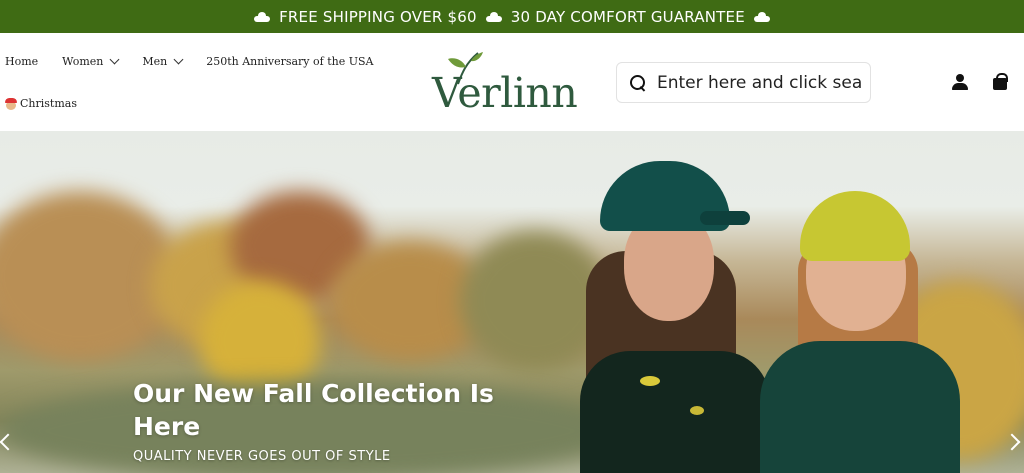  I want to click on nav-item-anniversary: 250th Anniversary of the USA, so click(289, 61).